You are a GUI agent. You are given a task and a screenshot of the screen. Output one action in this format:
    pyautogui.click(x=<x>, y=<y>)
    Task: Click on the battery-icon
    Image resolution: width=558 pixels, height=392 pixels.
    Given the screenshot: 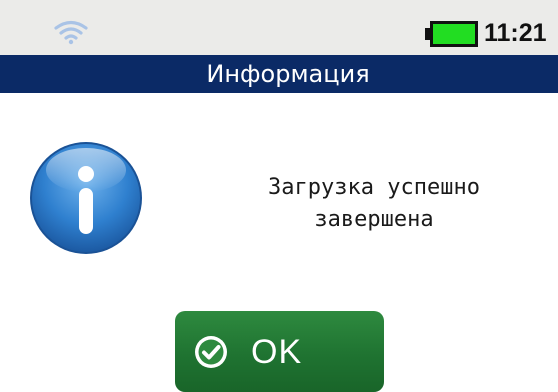 What is the action you would take?
    pyautogui.click(x=451, y=34)
    